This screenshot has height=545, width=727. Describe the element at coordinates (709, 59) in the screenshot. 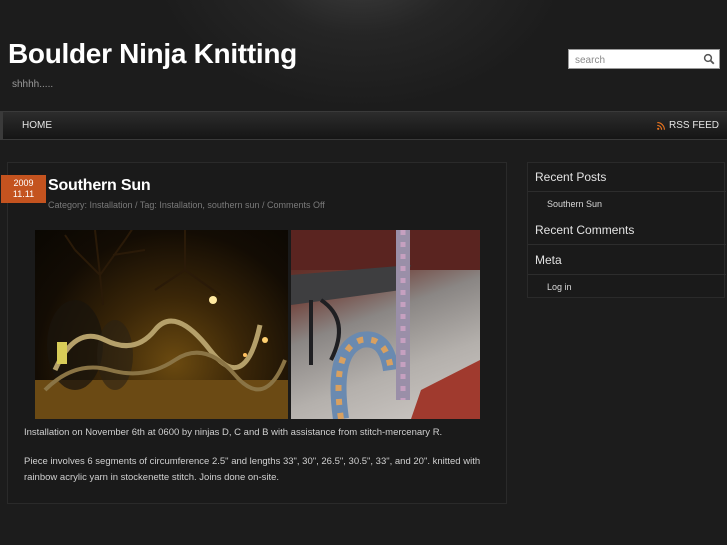

I see `search-icon` at that location.